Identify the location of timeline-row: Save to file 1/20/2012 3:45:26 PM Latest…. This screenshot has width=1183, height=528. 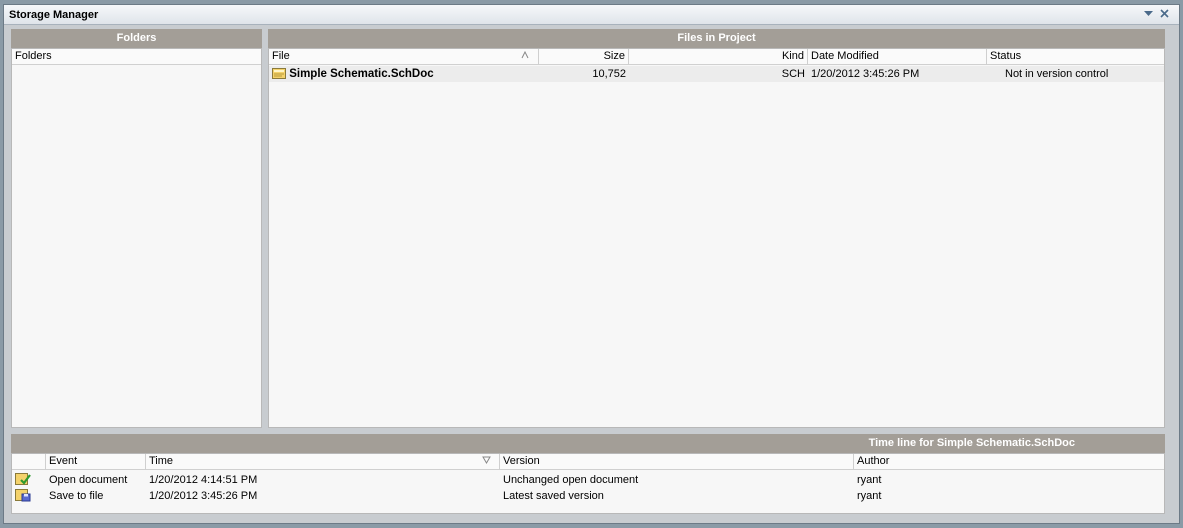
(588, 496).